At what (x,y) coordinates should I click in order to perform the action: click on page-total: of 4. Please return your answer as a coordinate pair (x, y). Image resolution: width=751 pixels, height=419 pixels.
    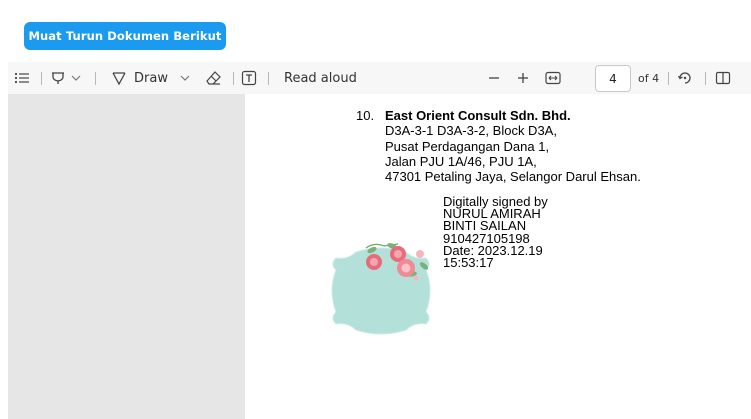
    Looking at the image, I should click on (648, 78).